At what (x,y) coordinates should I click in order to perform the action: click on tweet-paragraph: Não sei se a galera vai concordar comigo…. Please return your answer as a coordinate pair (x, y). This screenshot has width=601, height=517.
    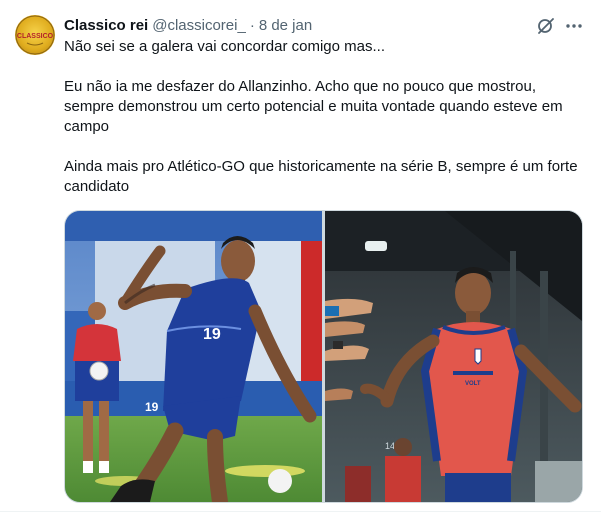
    Looking at the image, I should click on (224, 46).